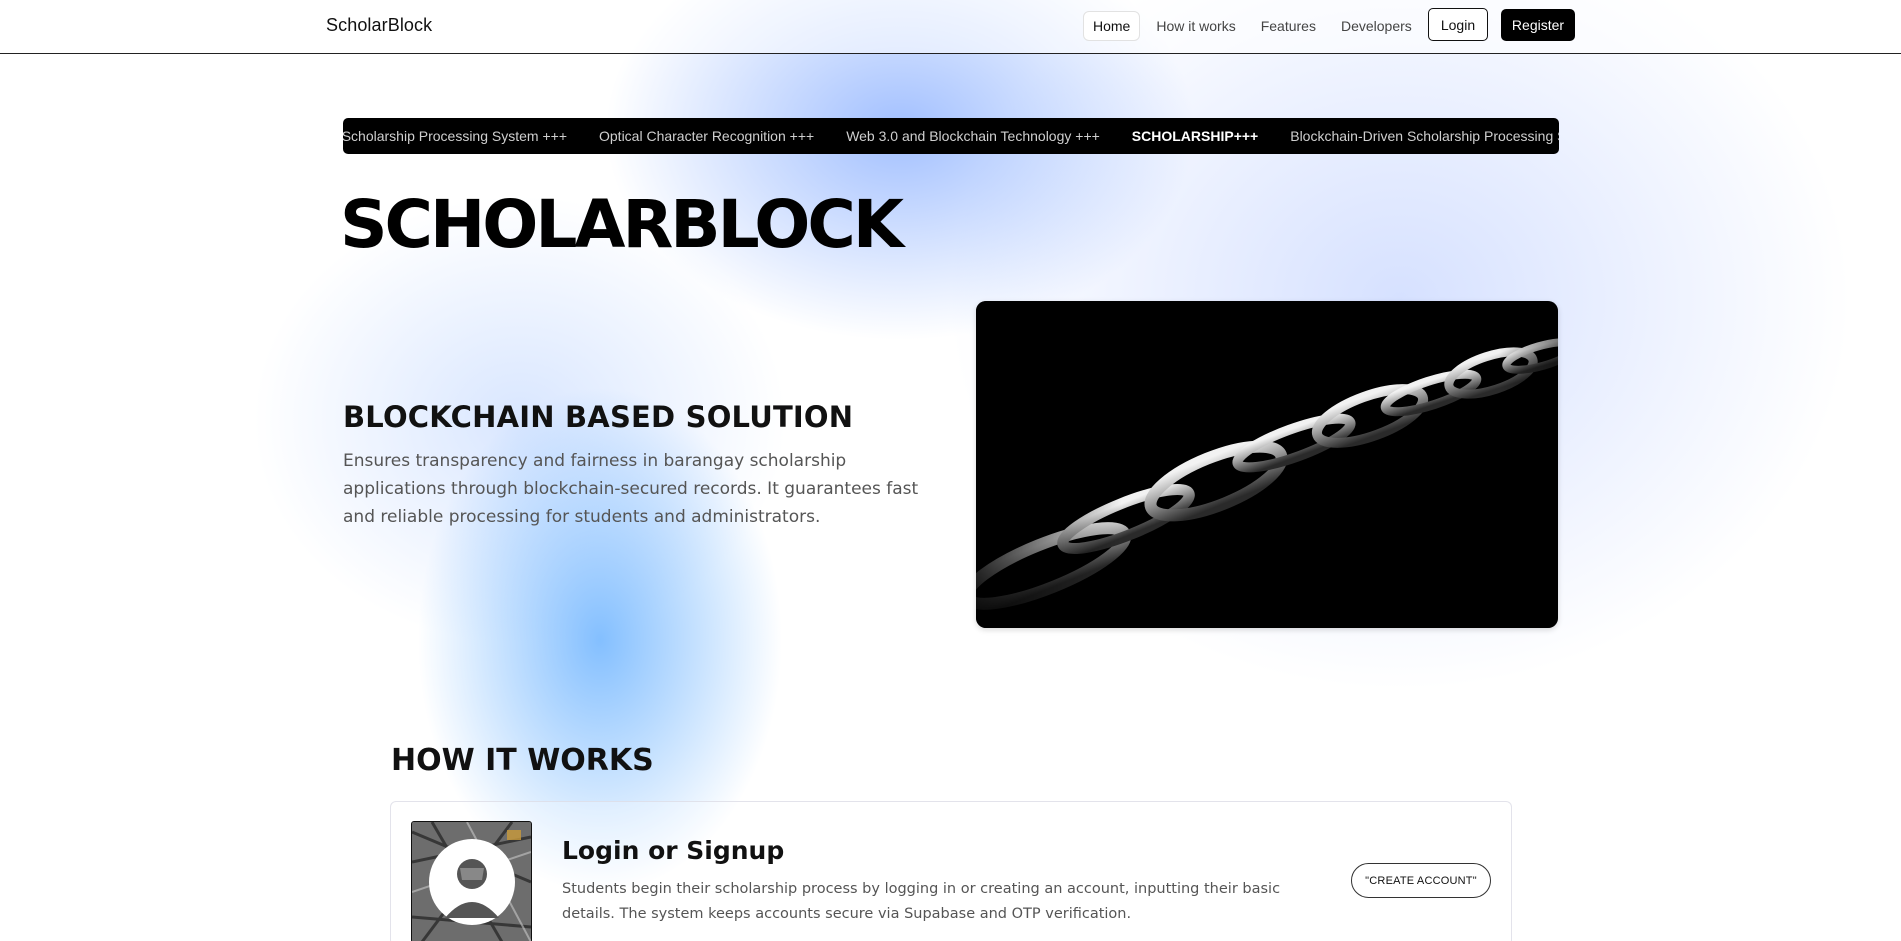 This screenshot has height=941, width=1901. I want to click on login-button: Login, so click(1458, 24).